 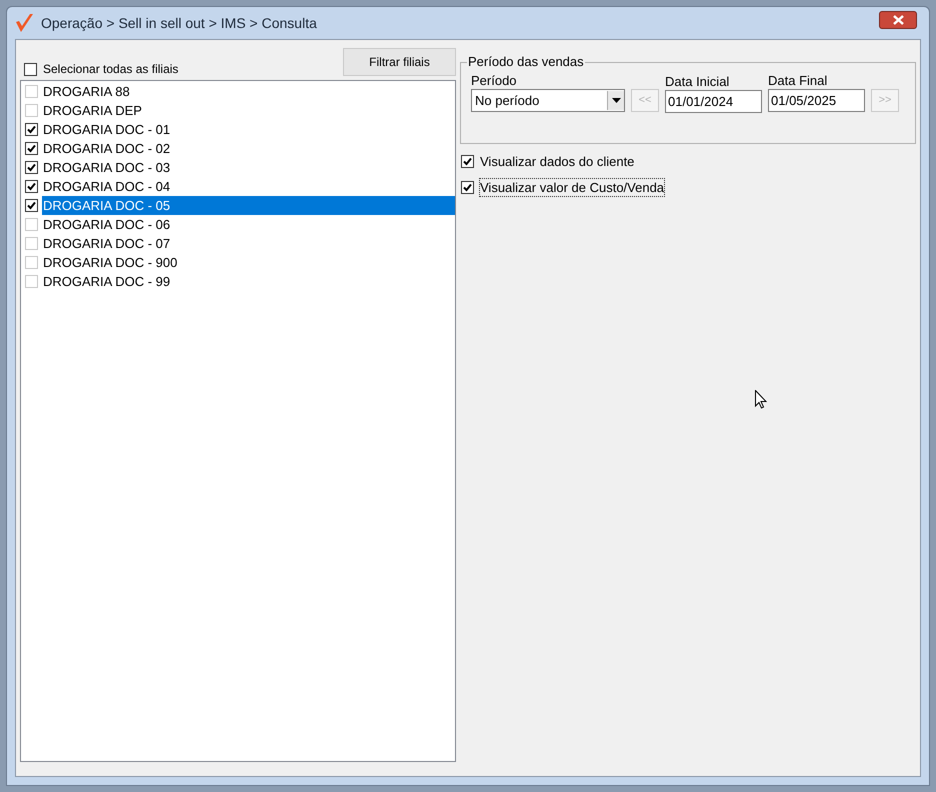 What do you see at coordinates (248, 224) in the screenshot?
I see `branch-item: DROGARIA DOC - 06` at bounding box center [248, 224].